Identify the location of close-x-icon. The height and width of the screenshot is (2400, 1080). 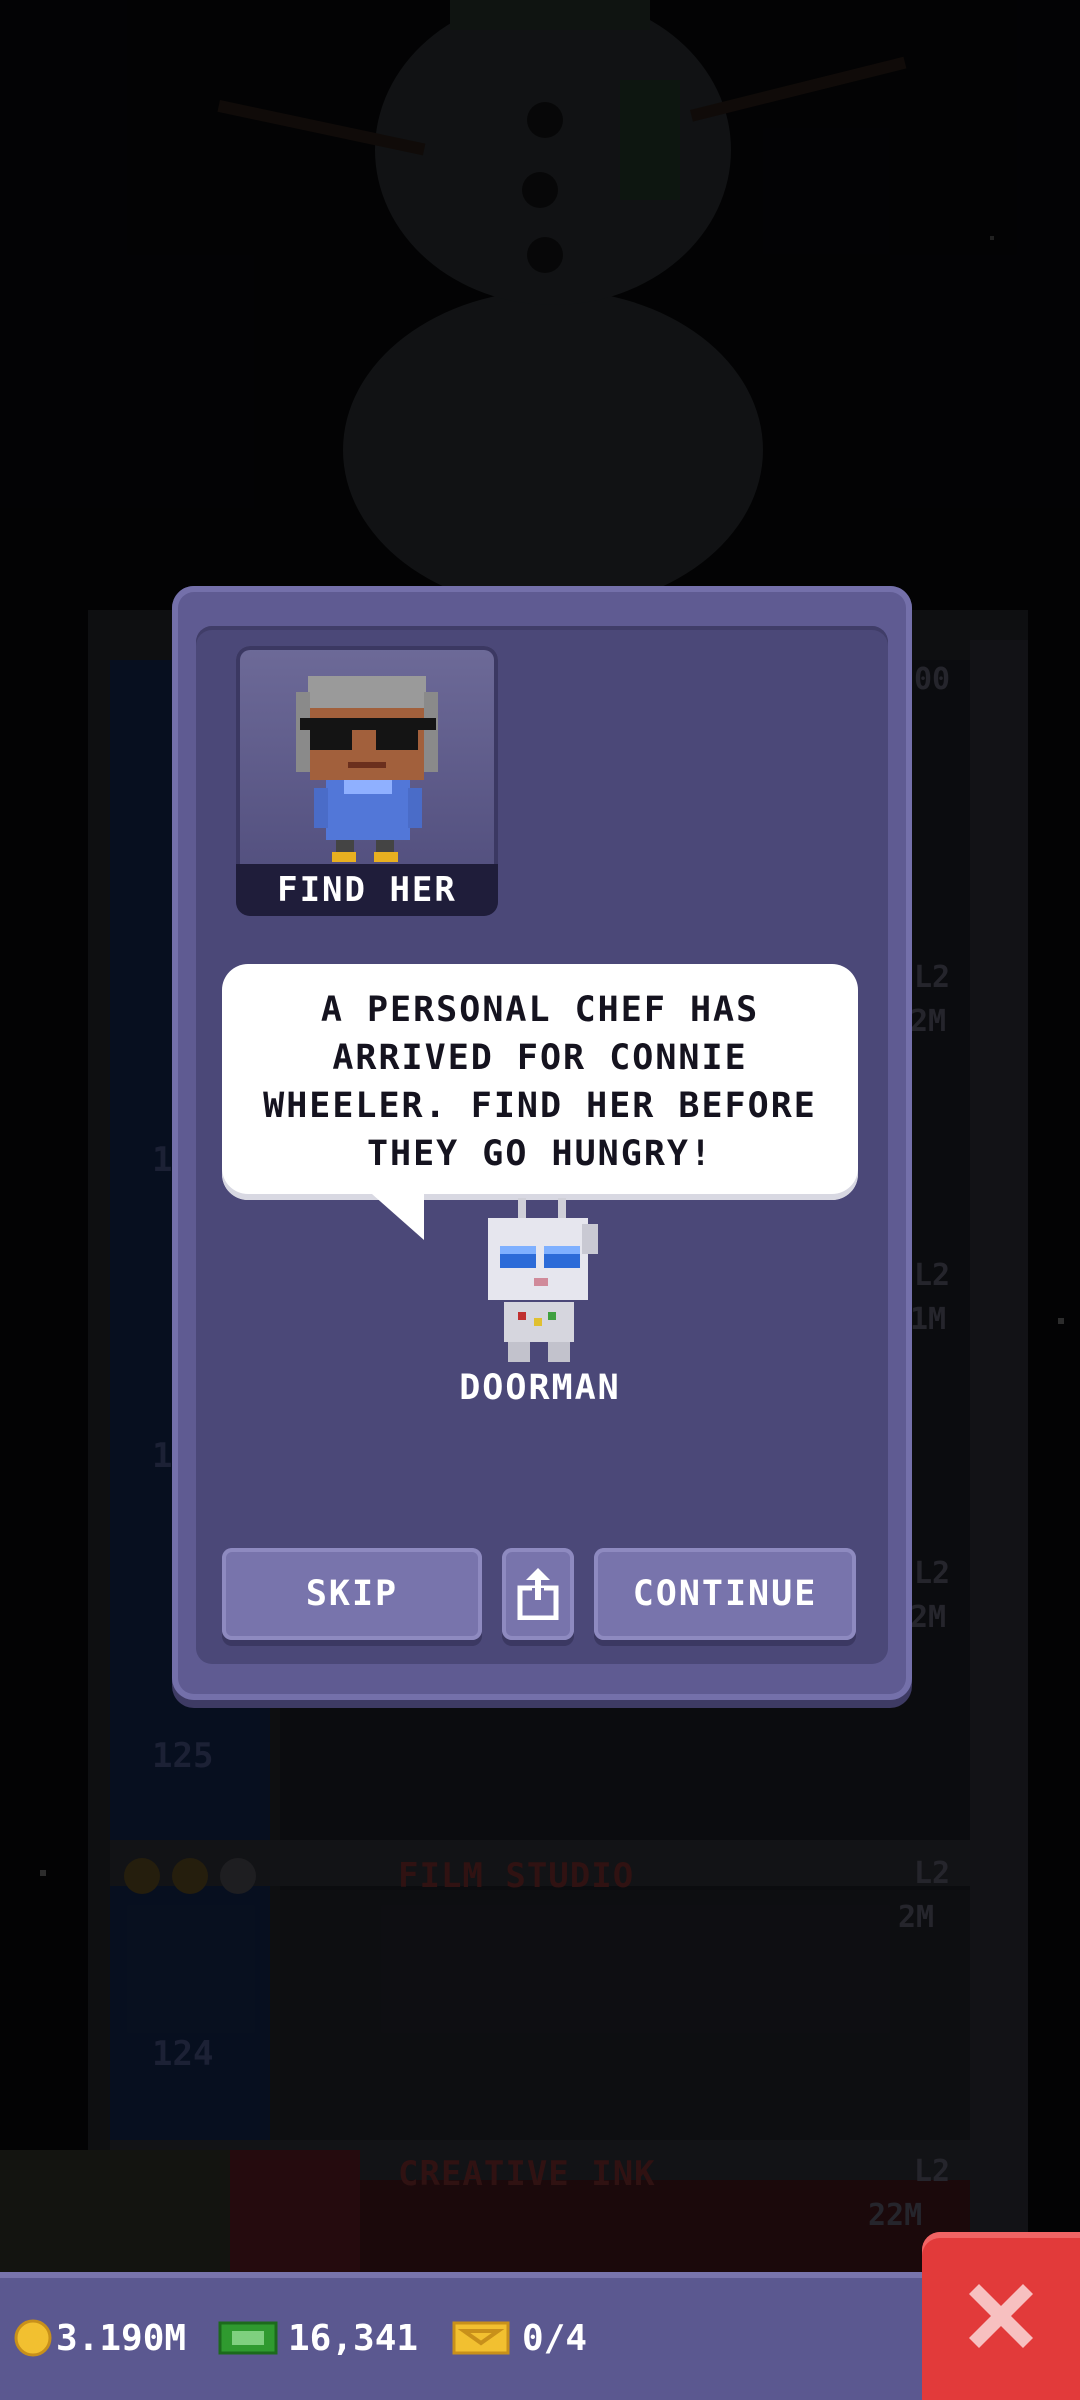
(1001, 2316).